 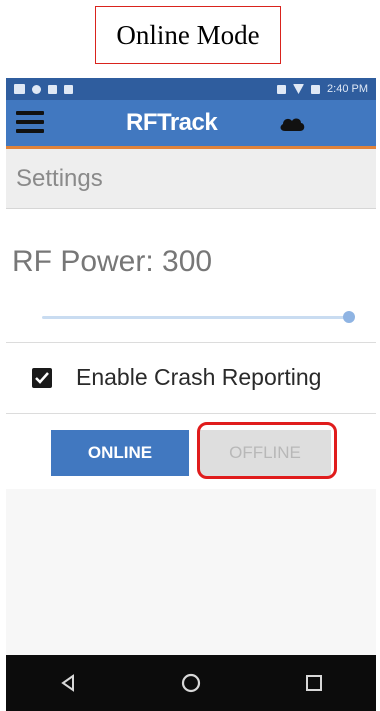 I want to click on app-title: RFTrack, so click(x=172, y=122).